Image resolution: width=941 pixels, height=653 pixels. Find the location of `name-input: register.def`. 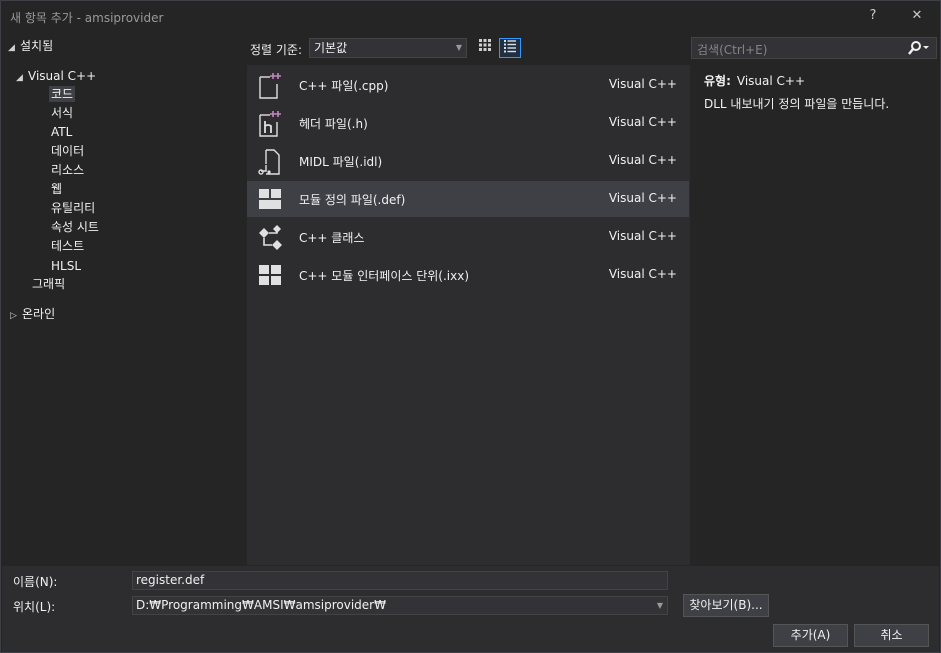

name-input: register.def is located at coordinates (400, 580).